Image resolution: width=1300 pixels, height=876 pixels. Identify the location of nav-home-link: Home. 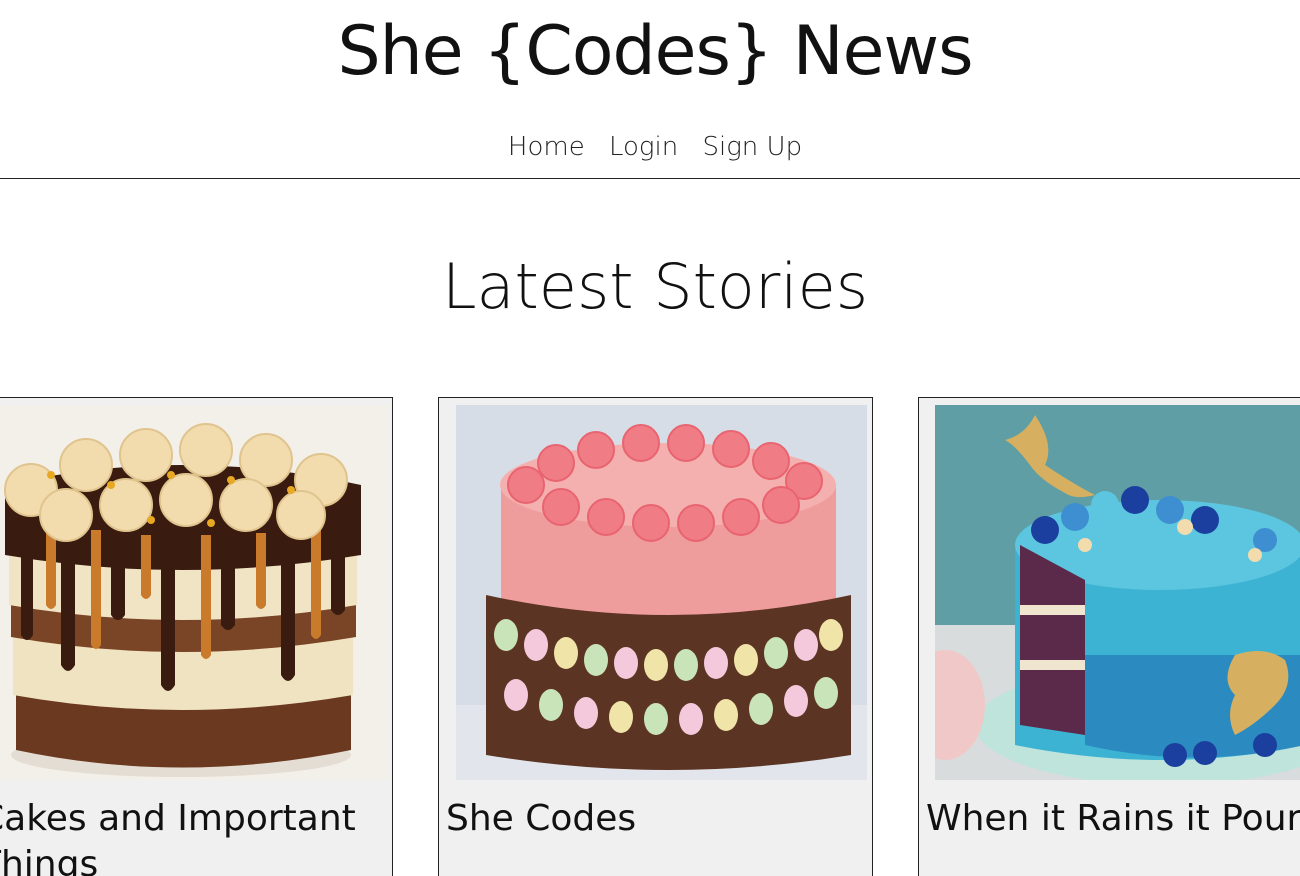
(546, 147).